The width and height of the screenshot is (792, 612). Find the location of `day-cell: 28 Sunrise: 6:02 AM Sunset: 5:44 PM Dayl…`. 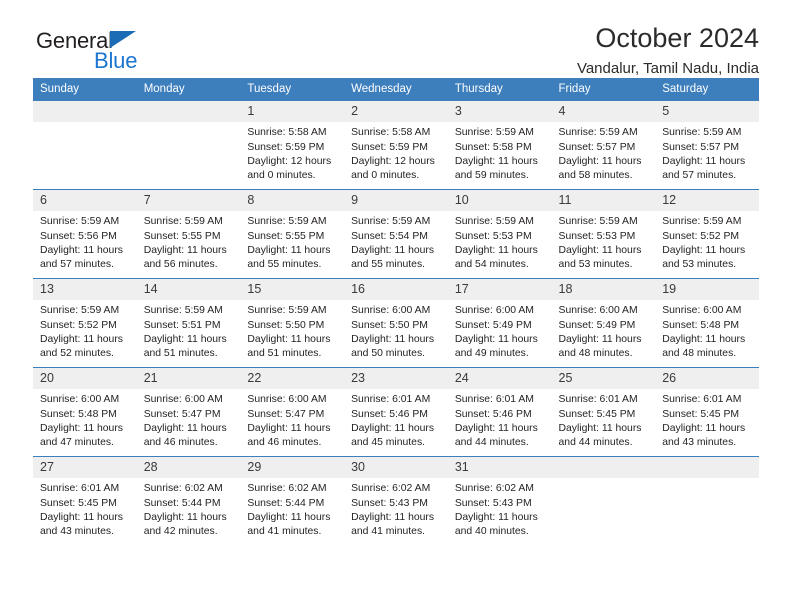

day-cell: 28 Sunrise: 6:02 AM Sunset: 5:44 PM Dayl… is located at coordinates (188, 500).